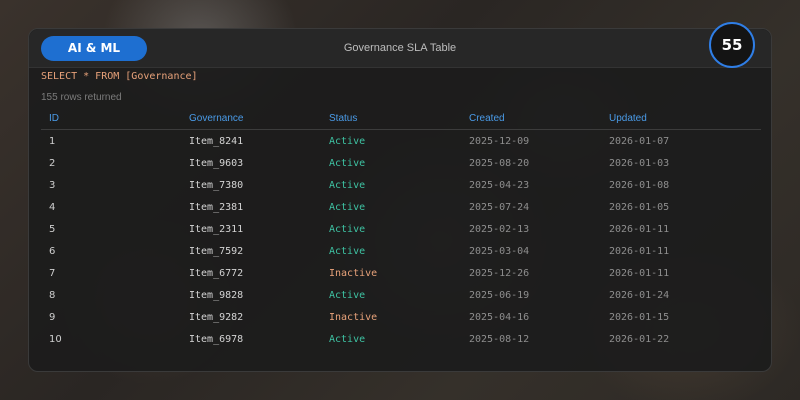  I want to click on row-id-cell: 8, so click(52, 295).